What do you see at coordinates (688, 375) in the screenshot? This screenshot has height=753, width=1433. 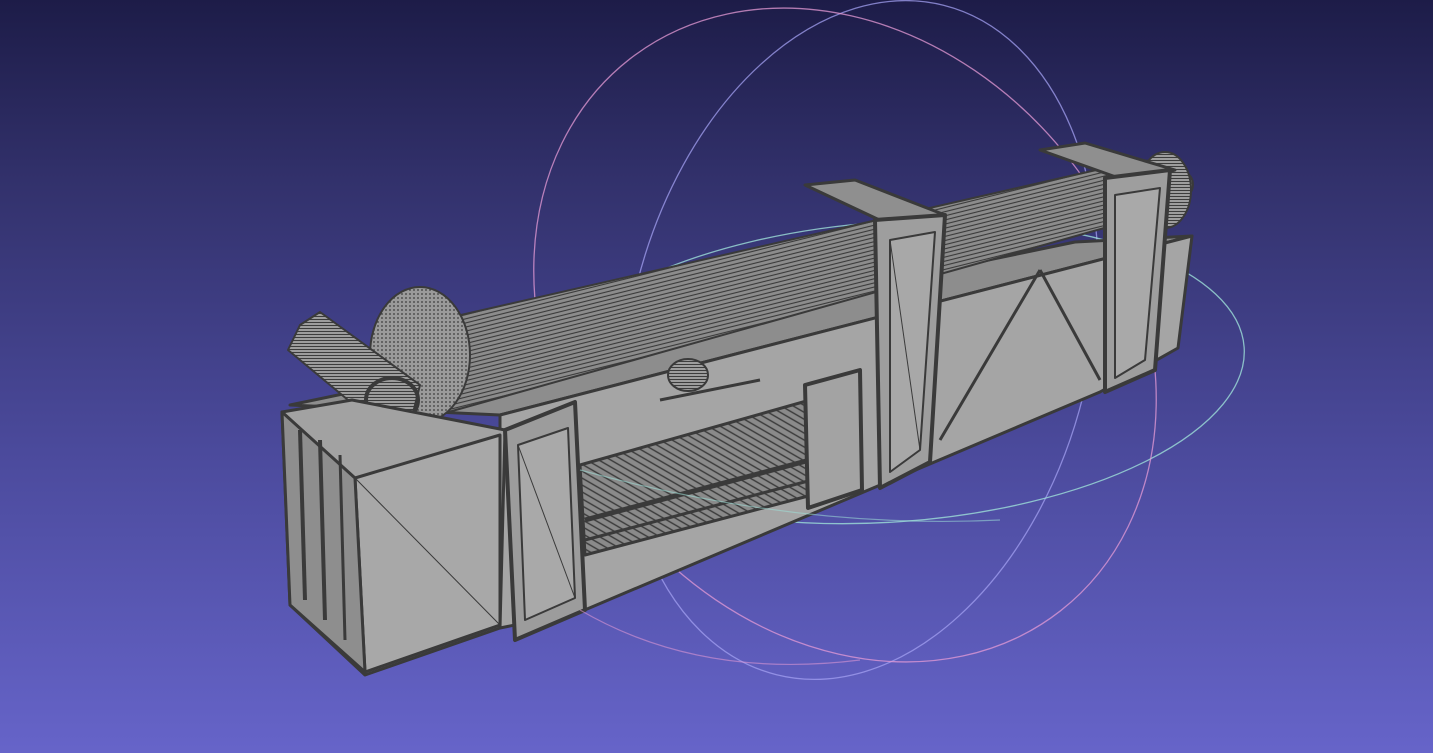 I see `top-nozzle` at bounding box center [688, 375].